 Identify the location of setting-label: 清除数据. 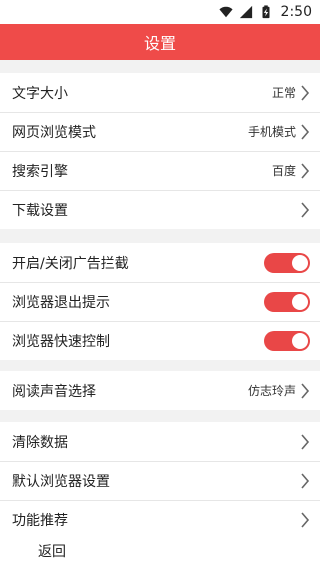
(40, 442).